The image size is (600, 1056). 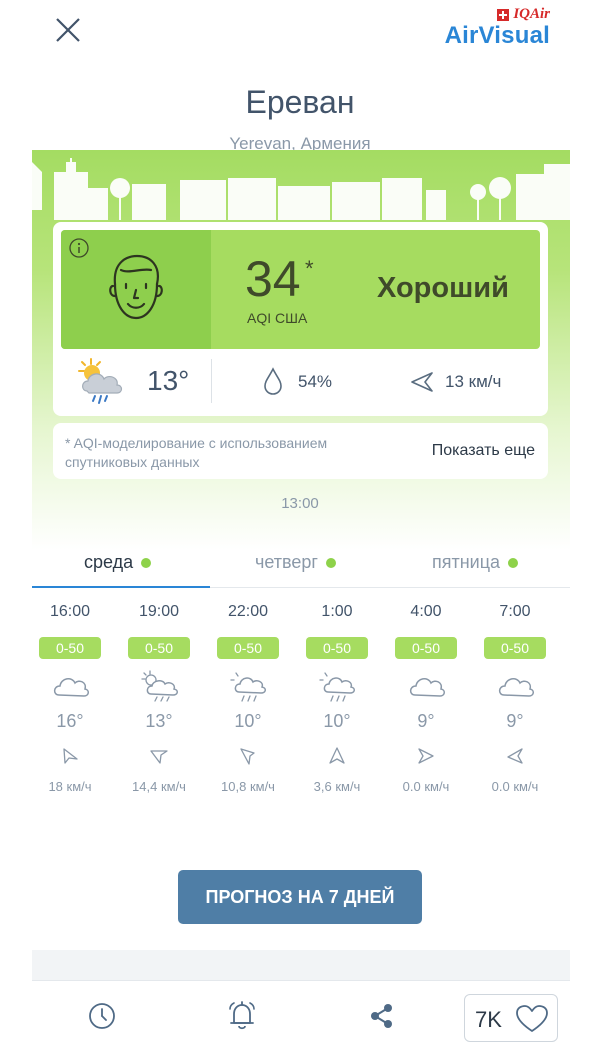 What do you see at coordinates (70, 721) in the screenshot?
I see `hour-temperature: 16°` at bounding box center [70, 721].